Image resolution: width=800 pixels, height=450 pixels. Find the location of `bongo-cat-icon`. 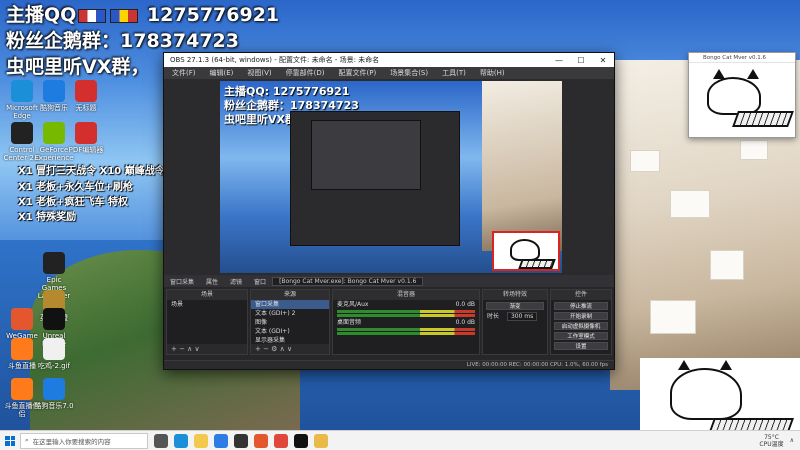

bongo-cat-icon is located at coordinates (321, 440).